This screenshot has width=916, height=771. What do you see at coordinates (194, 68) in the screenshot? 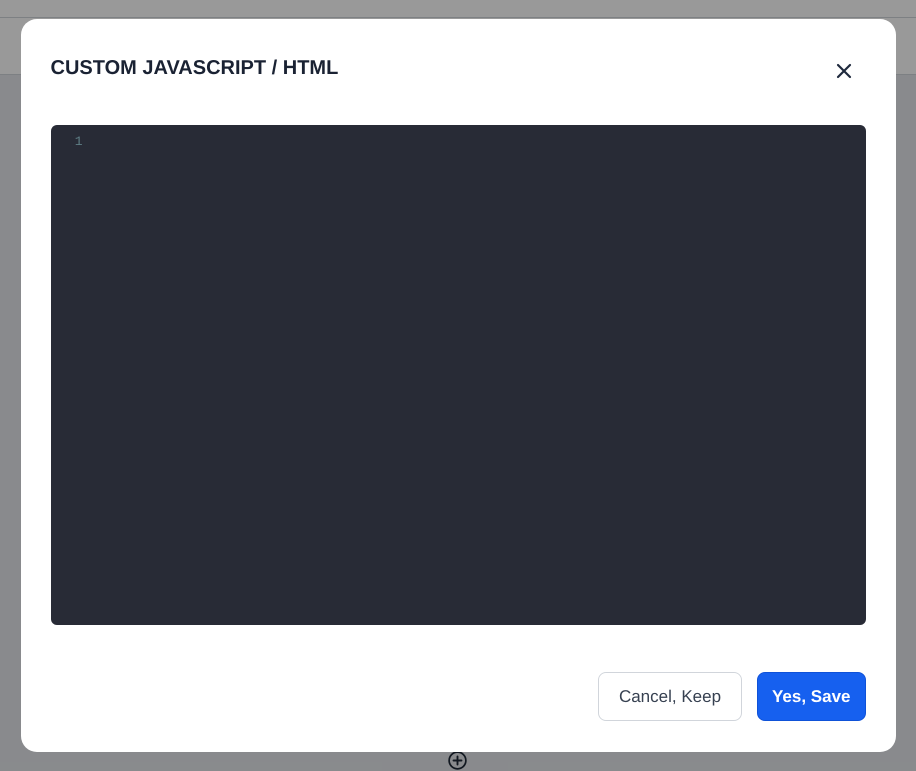
I see `dialog-title: CUSTOM JAVASCRIPT / HTML` at bounding box center [194, 68].